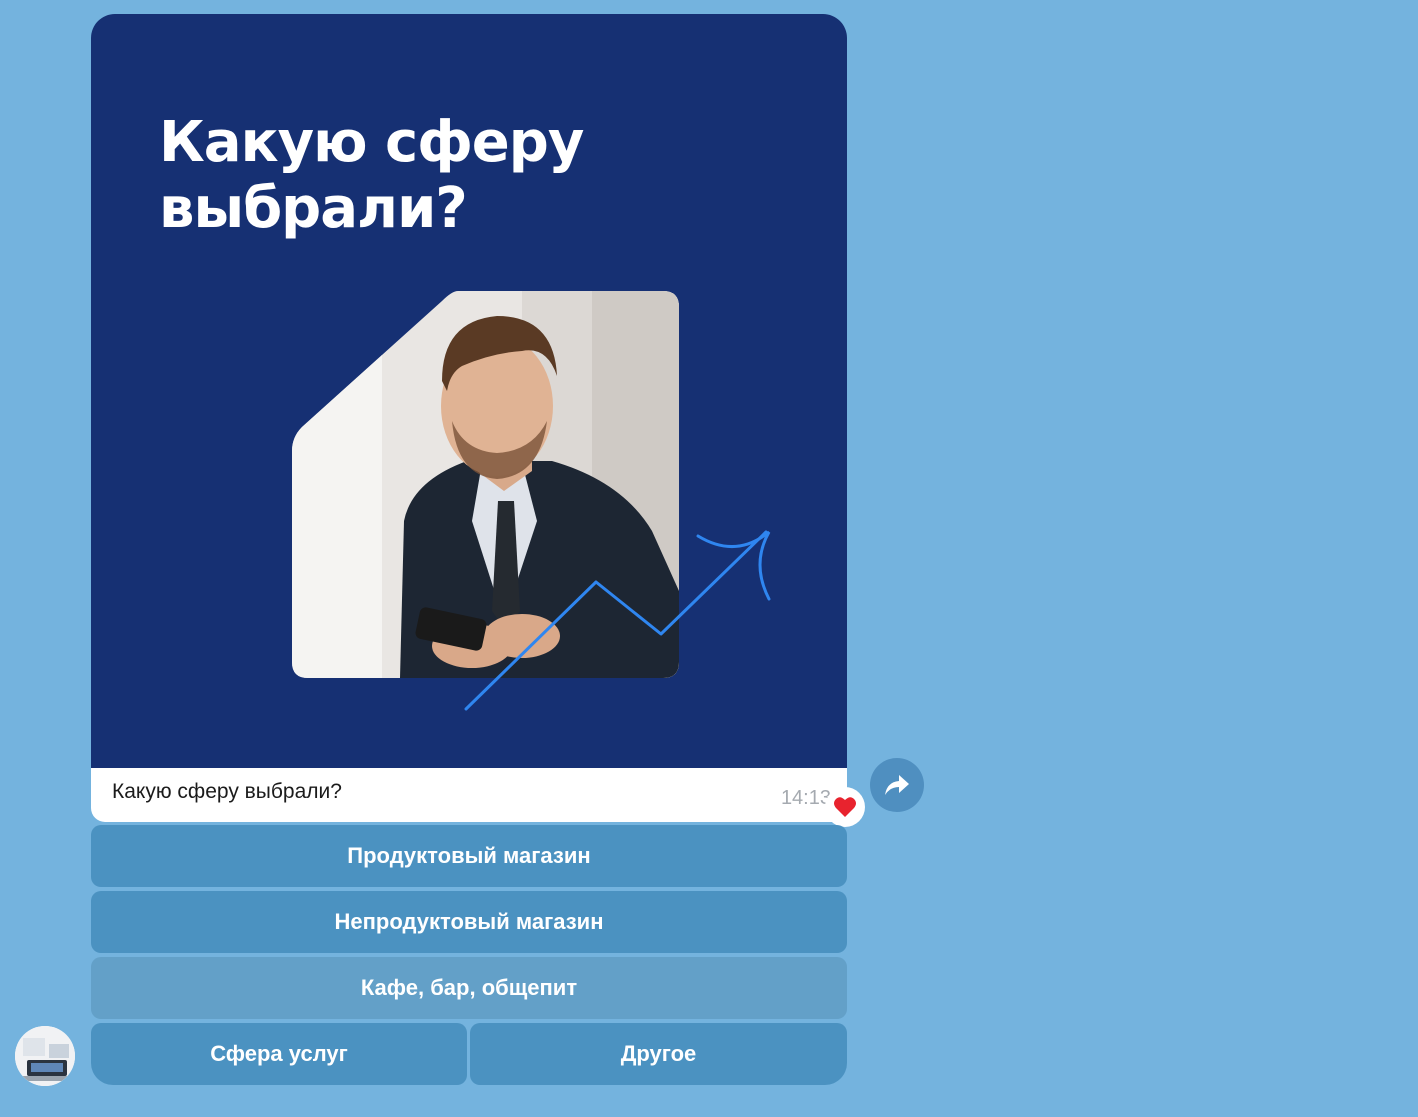 This screenshot has height=1117, width=1418. Describe the element at coordinates (469, 922) in the screenshot. I see `option-non-grocery-store: Непродуктовый магазин` at that location.